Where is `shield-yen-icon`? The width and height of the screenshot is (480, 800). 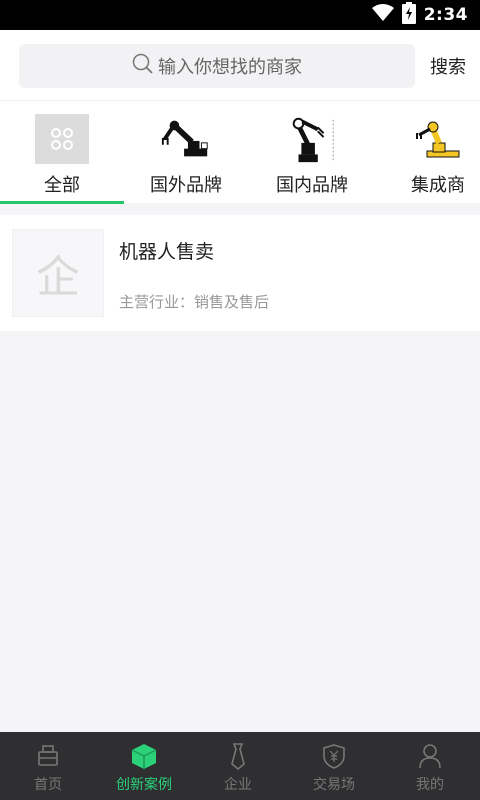 shield-yen-icon is located at coordinates (334, 756).